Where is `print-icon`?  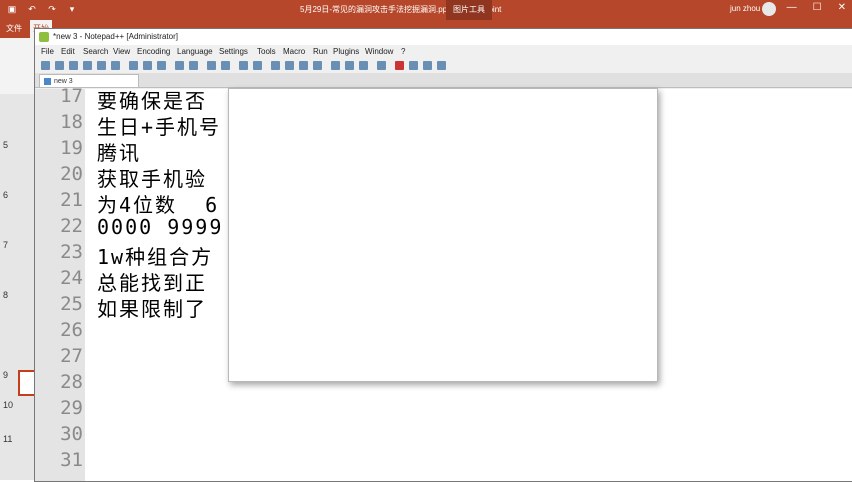
print-icon is located at coordinates (115, 65).